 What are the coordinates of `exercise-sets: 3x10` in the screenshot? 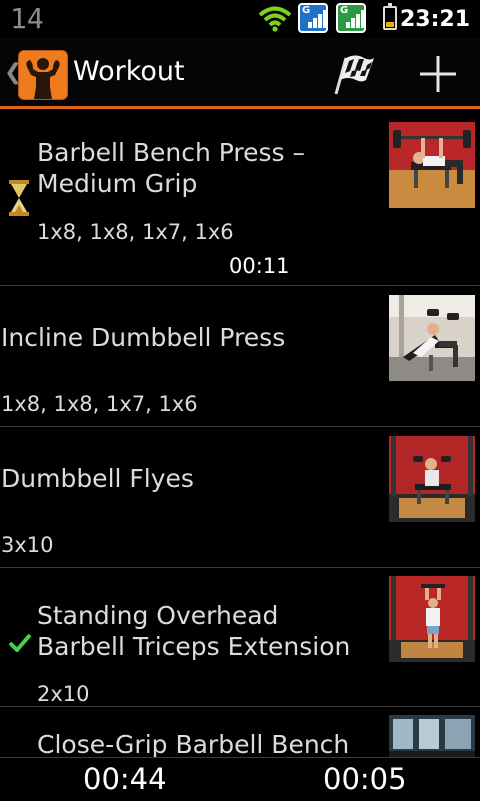 It's located at (27, 545).